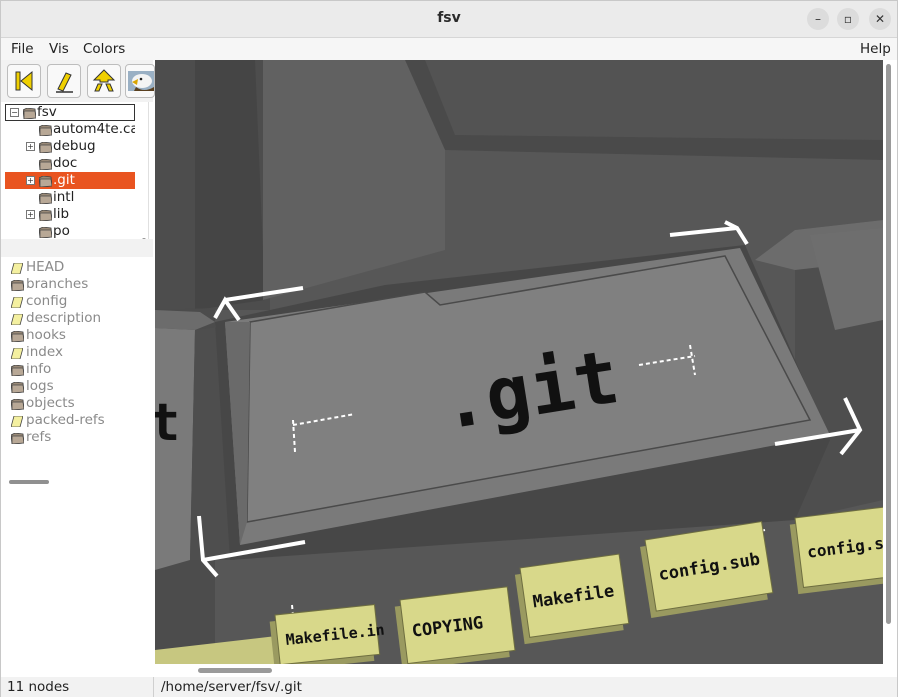  Describe the element at coordinates (45, 267) in the screenshot. I see `list-item-label: HEAD` at that location.